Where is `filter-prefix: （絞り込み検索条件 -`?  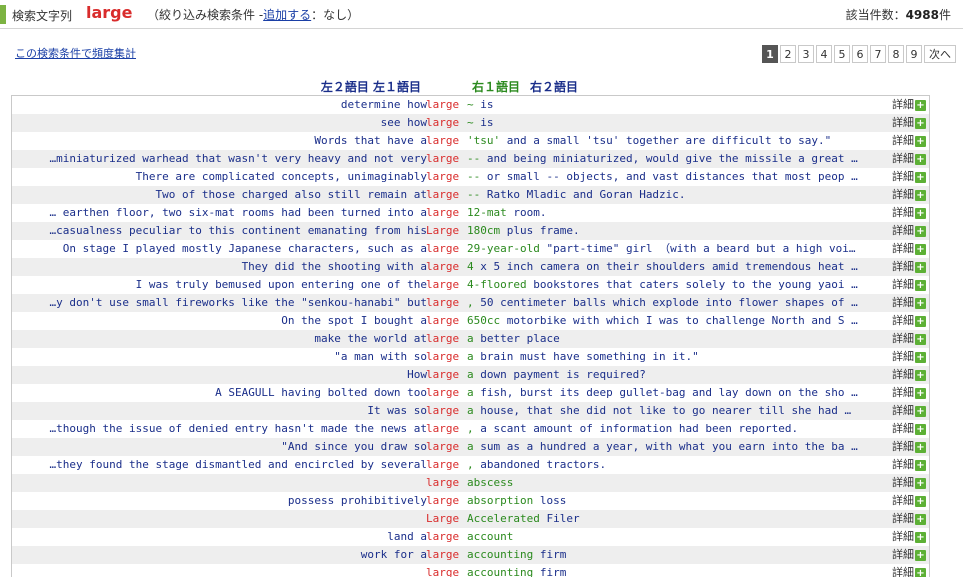
filter-prefix: （絞り込み検索条件 - is located at coordinates (205, 15).